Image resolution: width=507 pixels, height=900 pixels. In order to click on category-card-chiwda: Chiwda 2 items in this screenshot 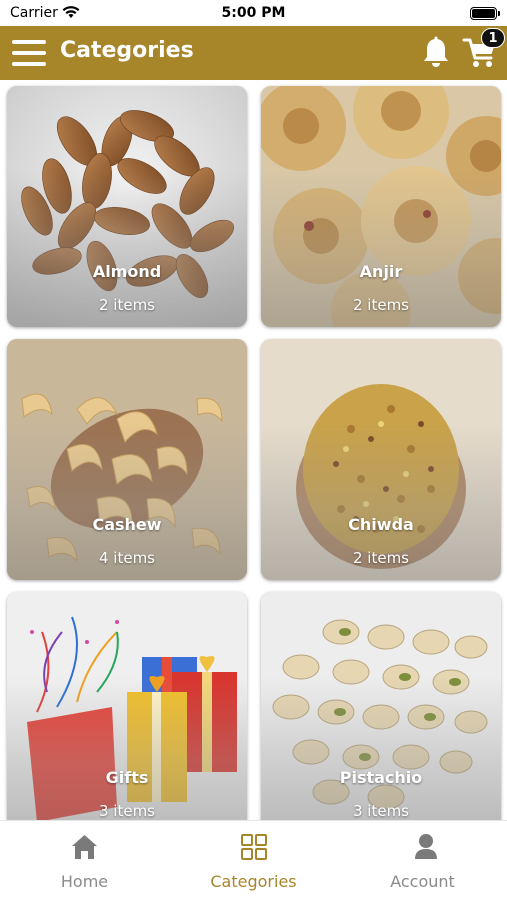, I will do `click(381, 459)`.